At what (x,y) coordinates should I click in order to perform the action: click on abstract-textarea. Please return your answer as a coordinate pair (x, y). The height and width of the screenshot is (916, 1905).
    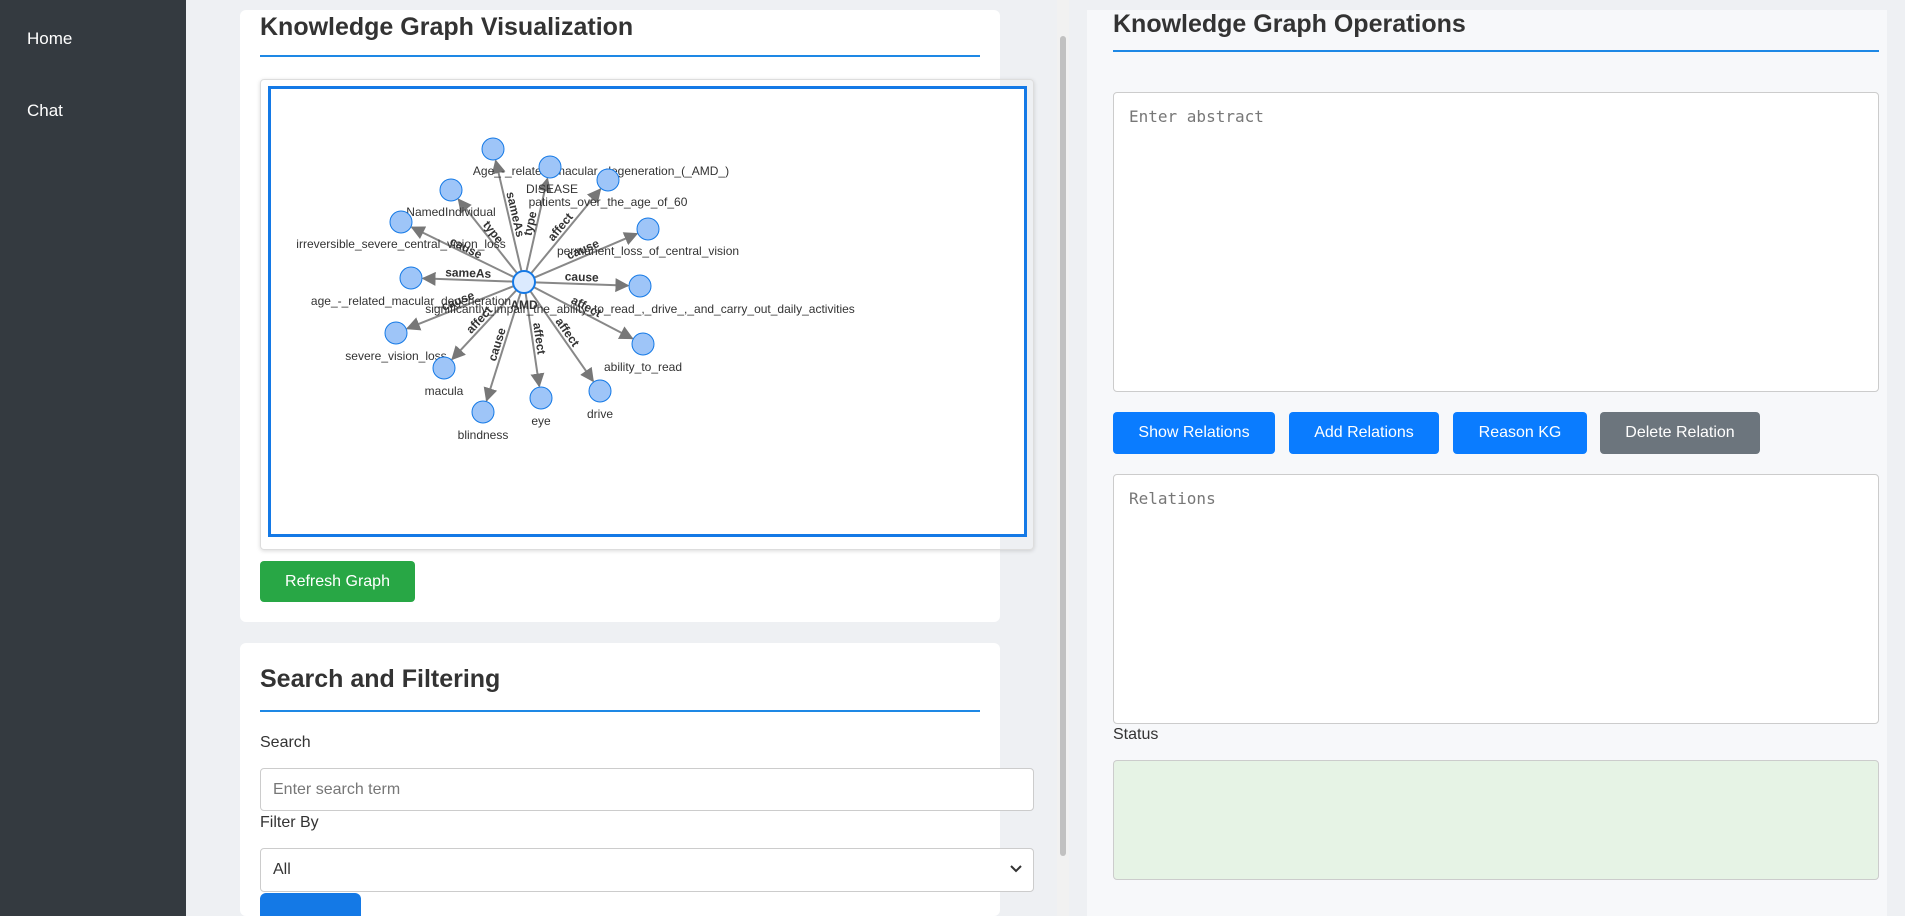
    Looking at the image, I should click on (1496, 242).